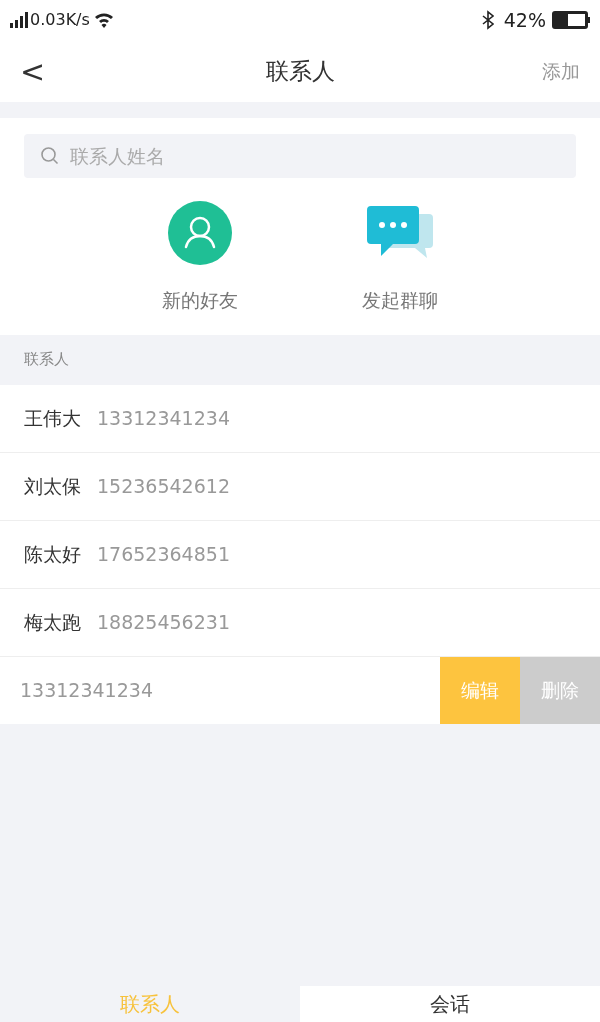  What do you see at coordinates (163, 622) in the screenshot?
I see `contact-phone: 18825456231` at bounding box center [163, 622].